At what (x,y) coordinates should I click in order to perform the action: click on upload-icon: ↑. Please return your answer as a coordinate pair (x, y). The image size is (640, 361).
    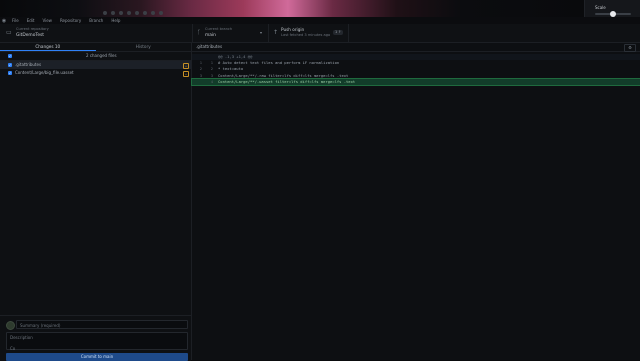
    Looking at the image, I should click on (276, 32).